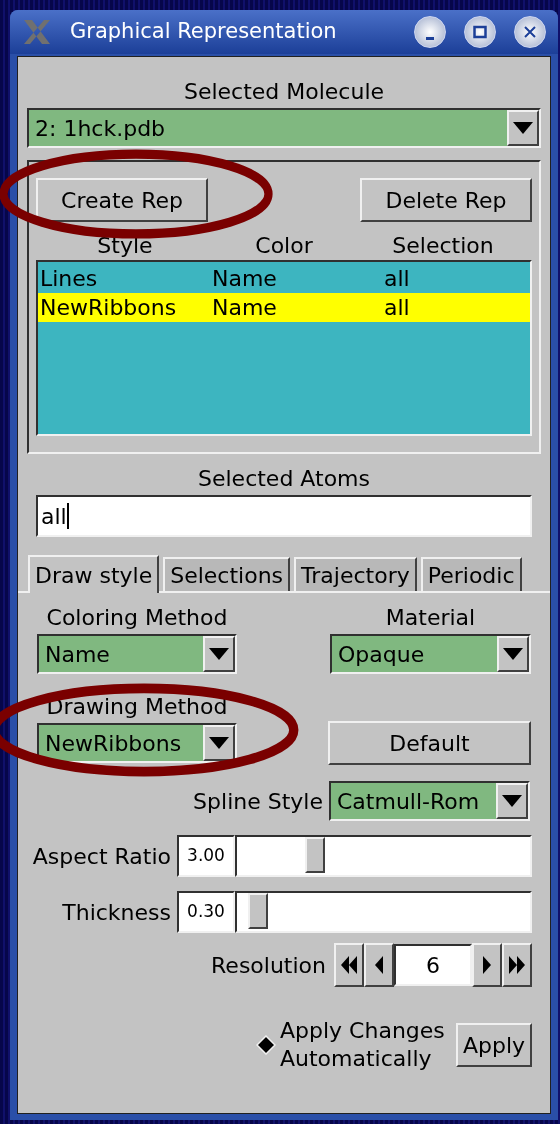 This screenshot has height=1124, width=560. I want to click on maximize-icon, so click(480, 32).